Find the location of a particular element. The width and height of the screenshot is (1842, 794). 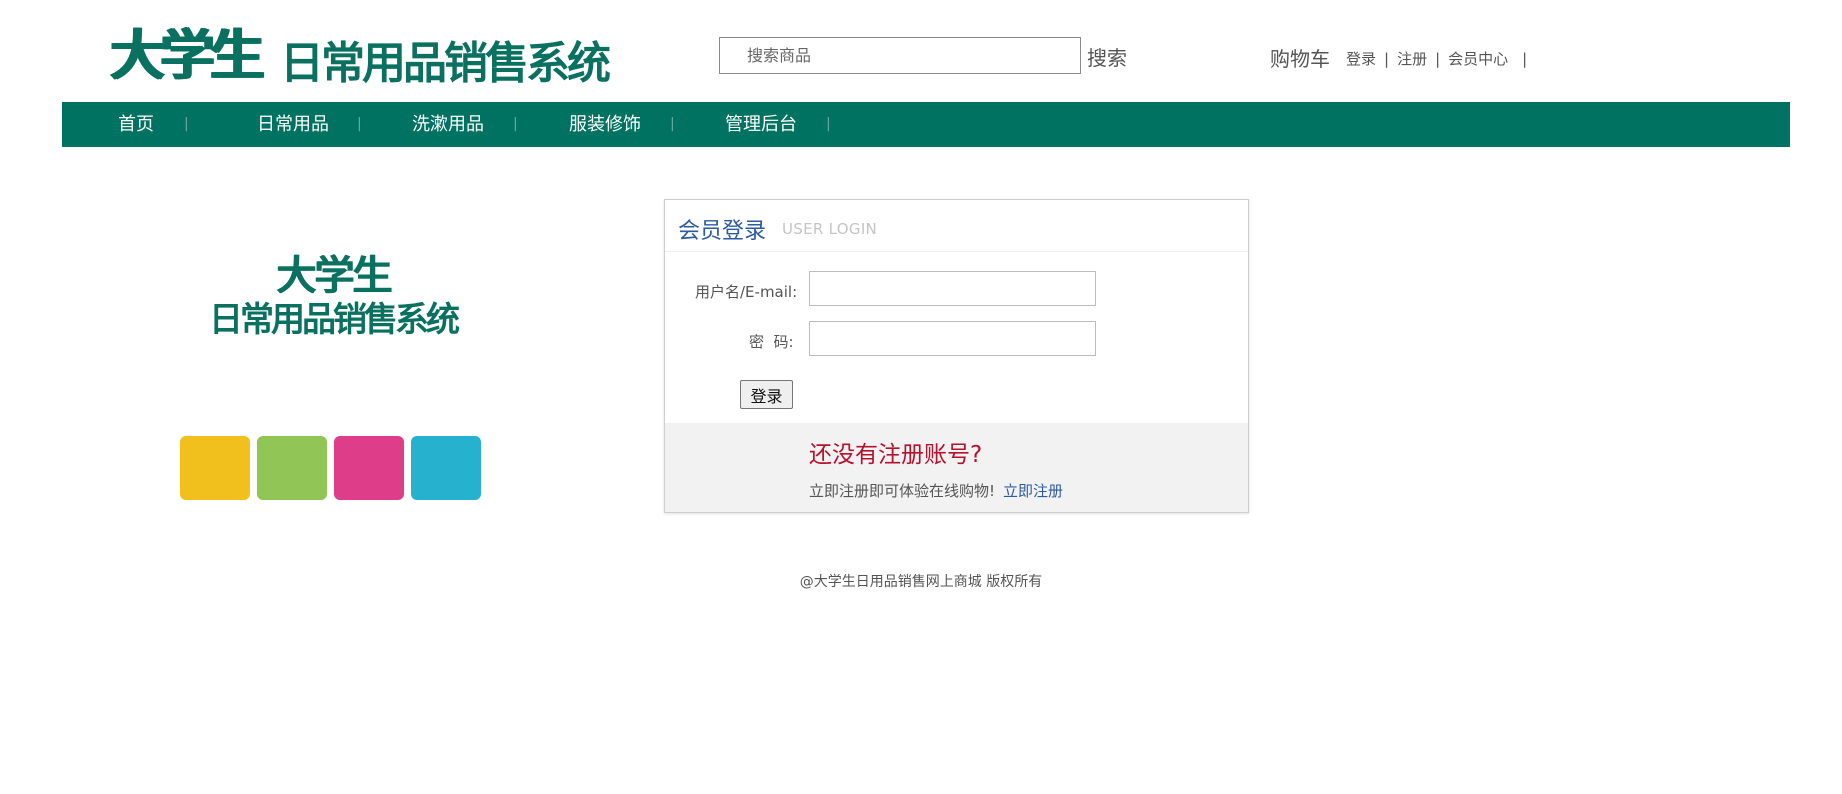

login-link: 登录 is located at coordinates (1361, 59).